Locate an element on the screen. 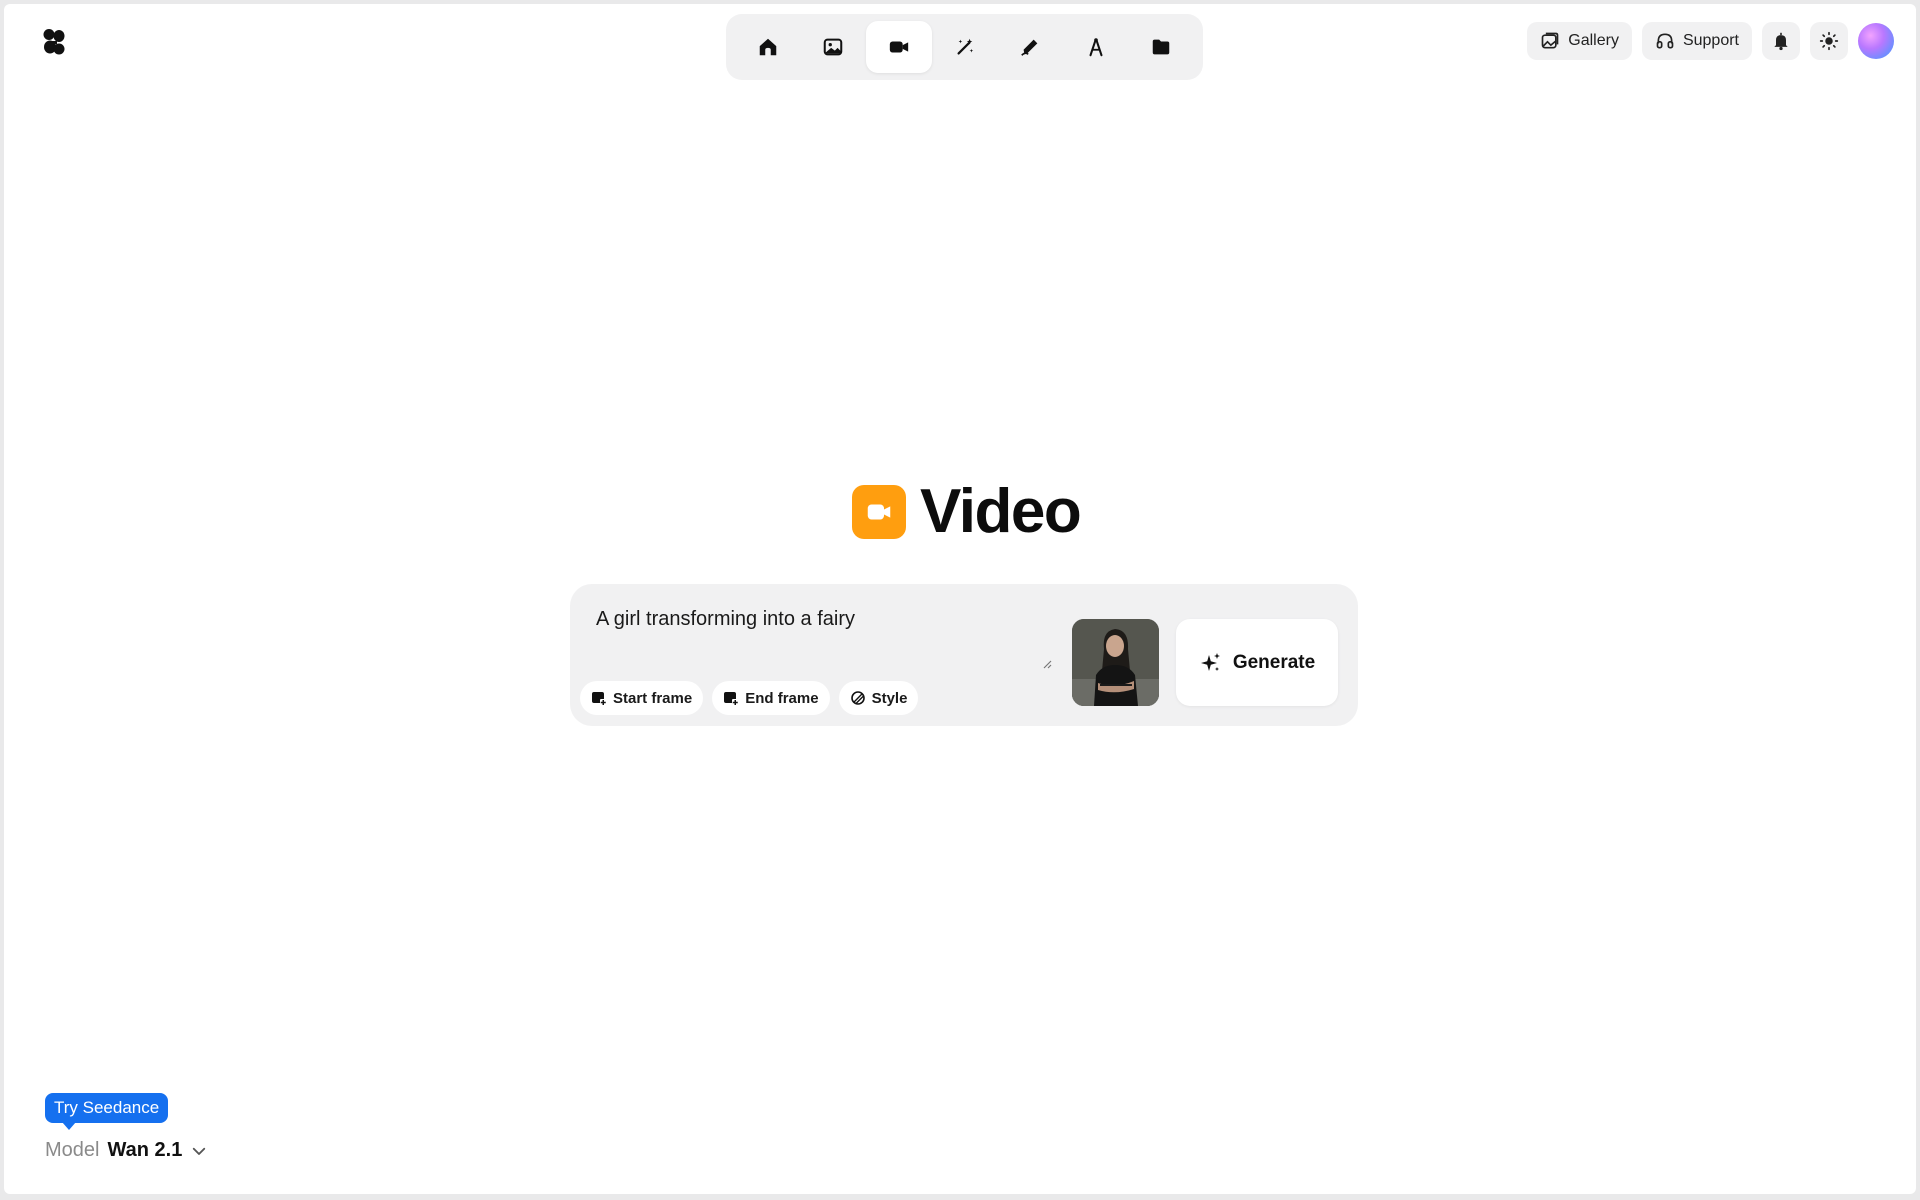 The width and height of the screenshot is (1920, 1200). chevron-down-icon is located at coordinates (199, 1151).